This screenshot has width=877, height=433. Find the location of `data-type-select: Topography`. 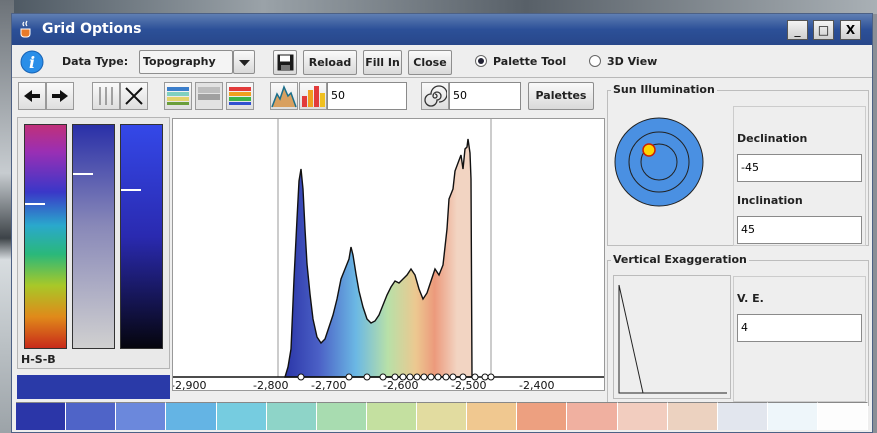

data-type-select: Topography is located at coordinates (186, 62).